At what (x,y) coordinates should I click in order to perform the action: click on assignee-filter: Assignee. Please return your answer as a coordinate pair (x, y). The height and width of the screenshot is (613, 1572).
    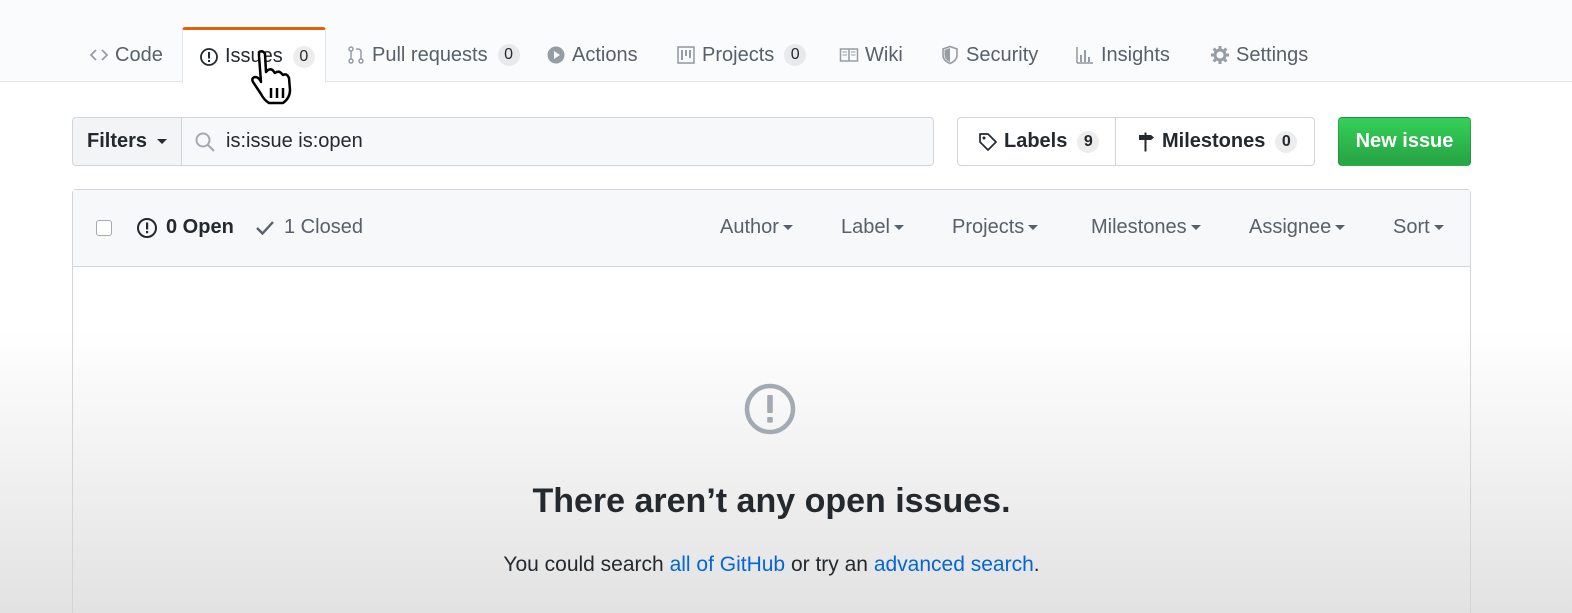
    Looking at the image, I should click on (1297, 227).